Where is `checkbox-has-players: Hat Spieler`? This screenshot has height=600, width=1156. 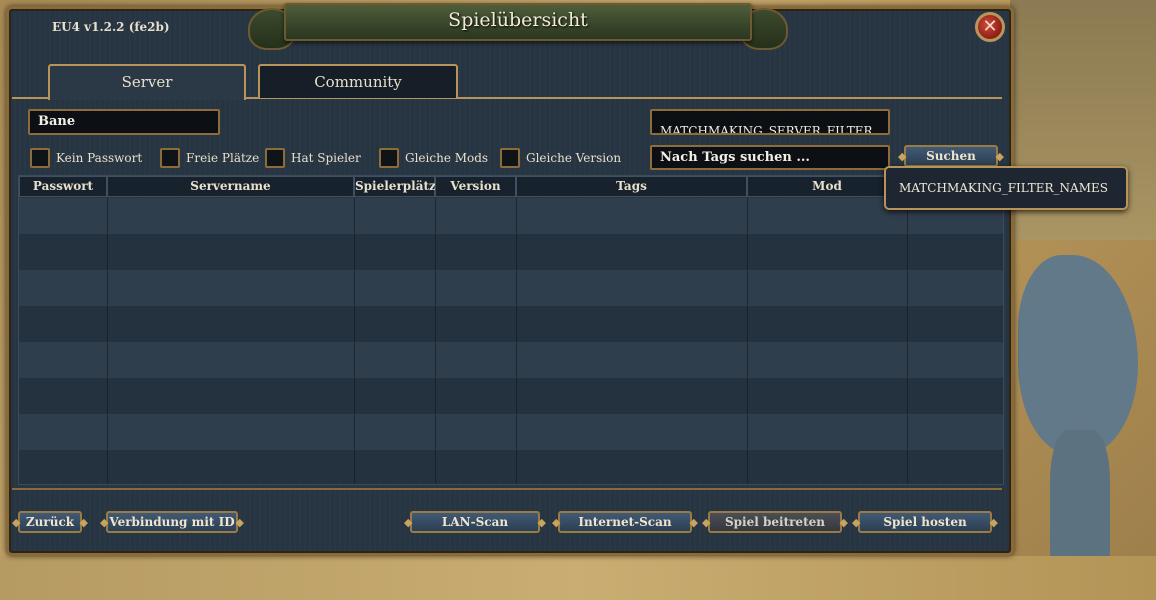 checkbox-has-players: Hat Spieler is located at coordinates (313, 158).